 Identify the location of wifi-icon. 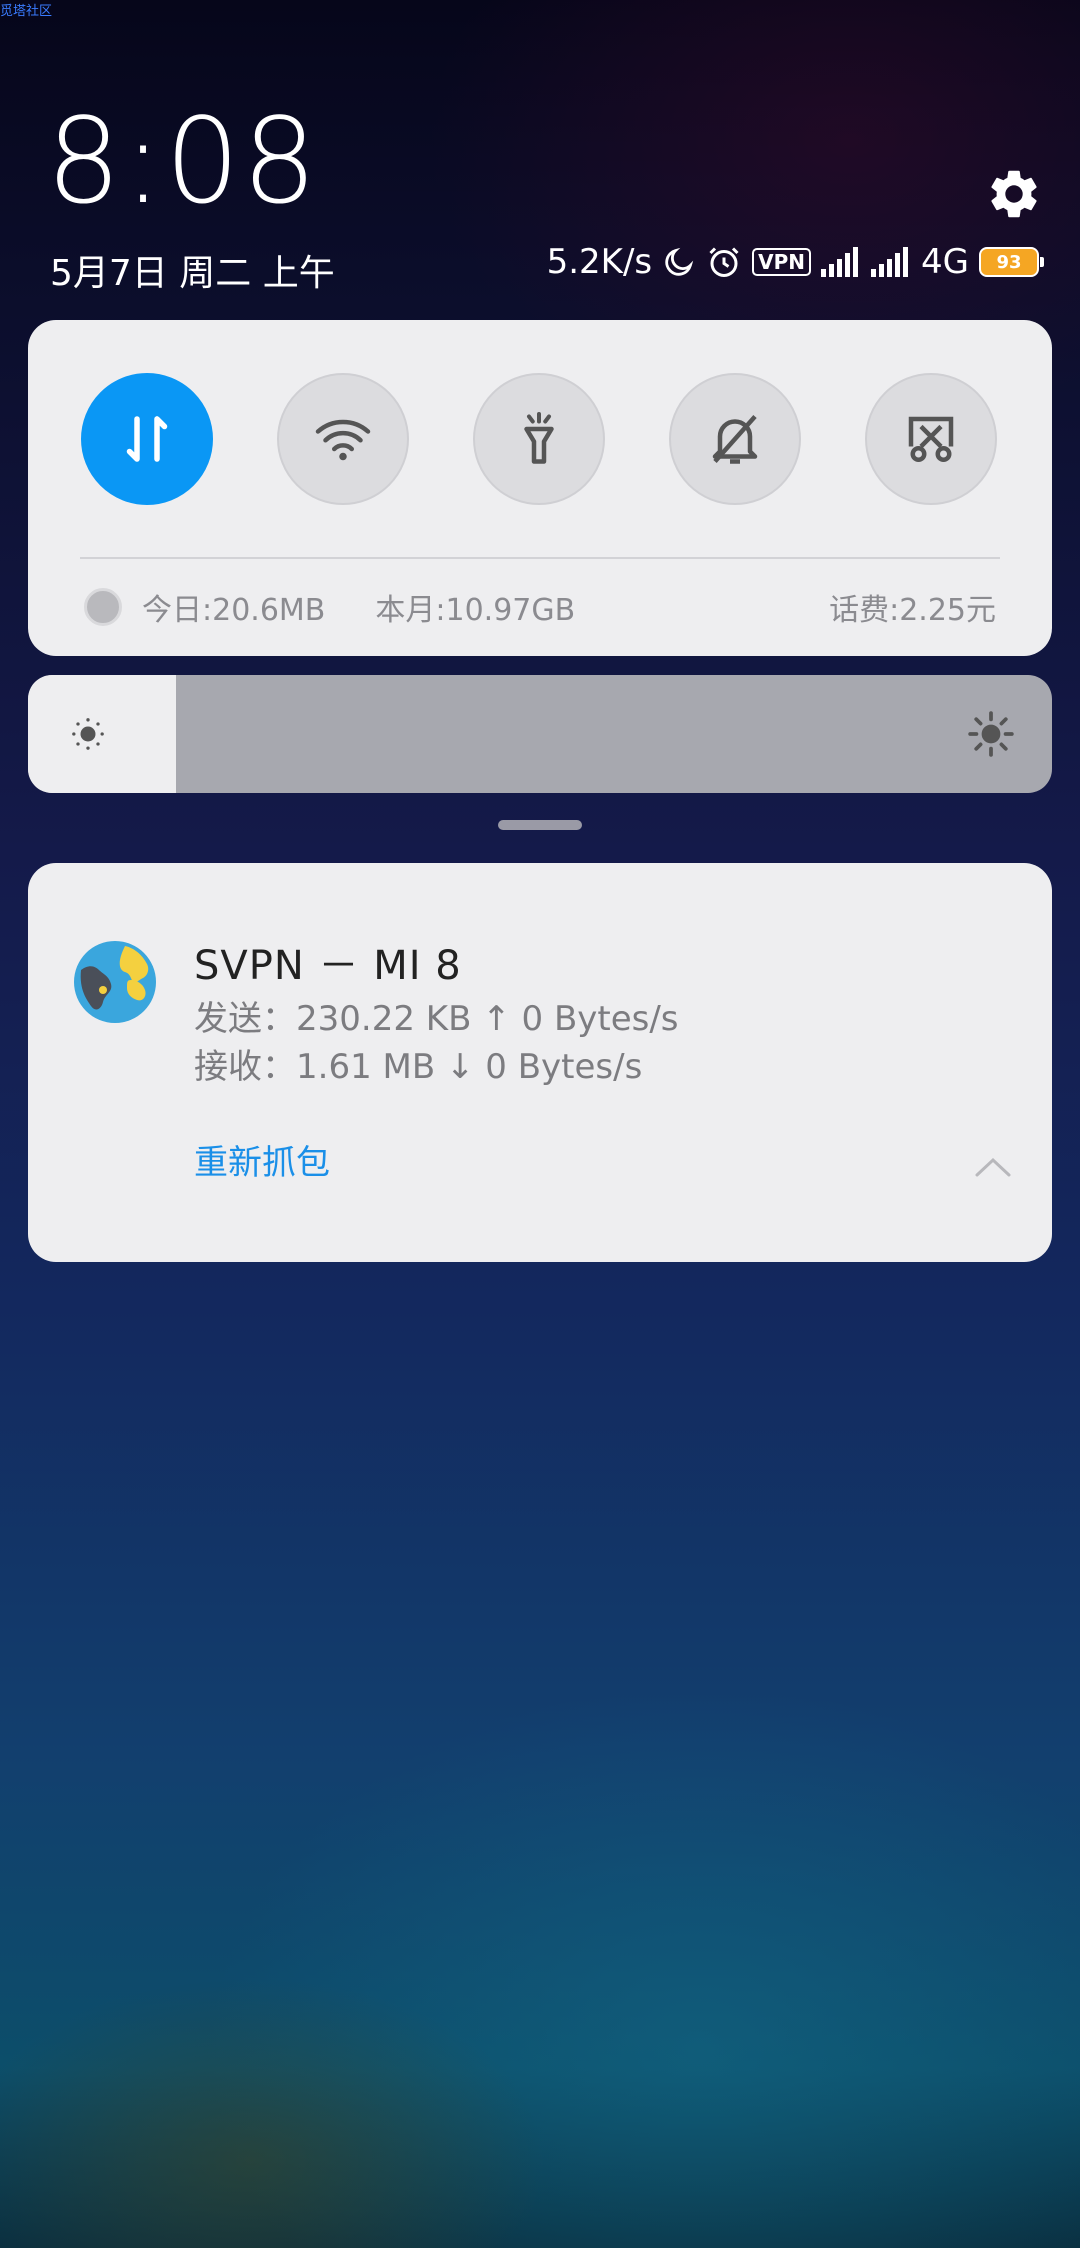
(343, 440).